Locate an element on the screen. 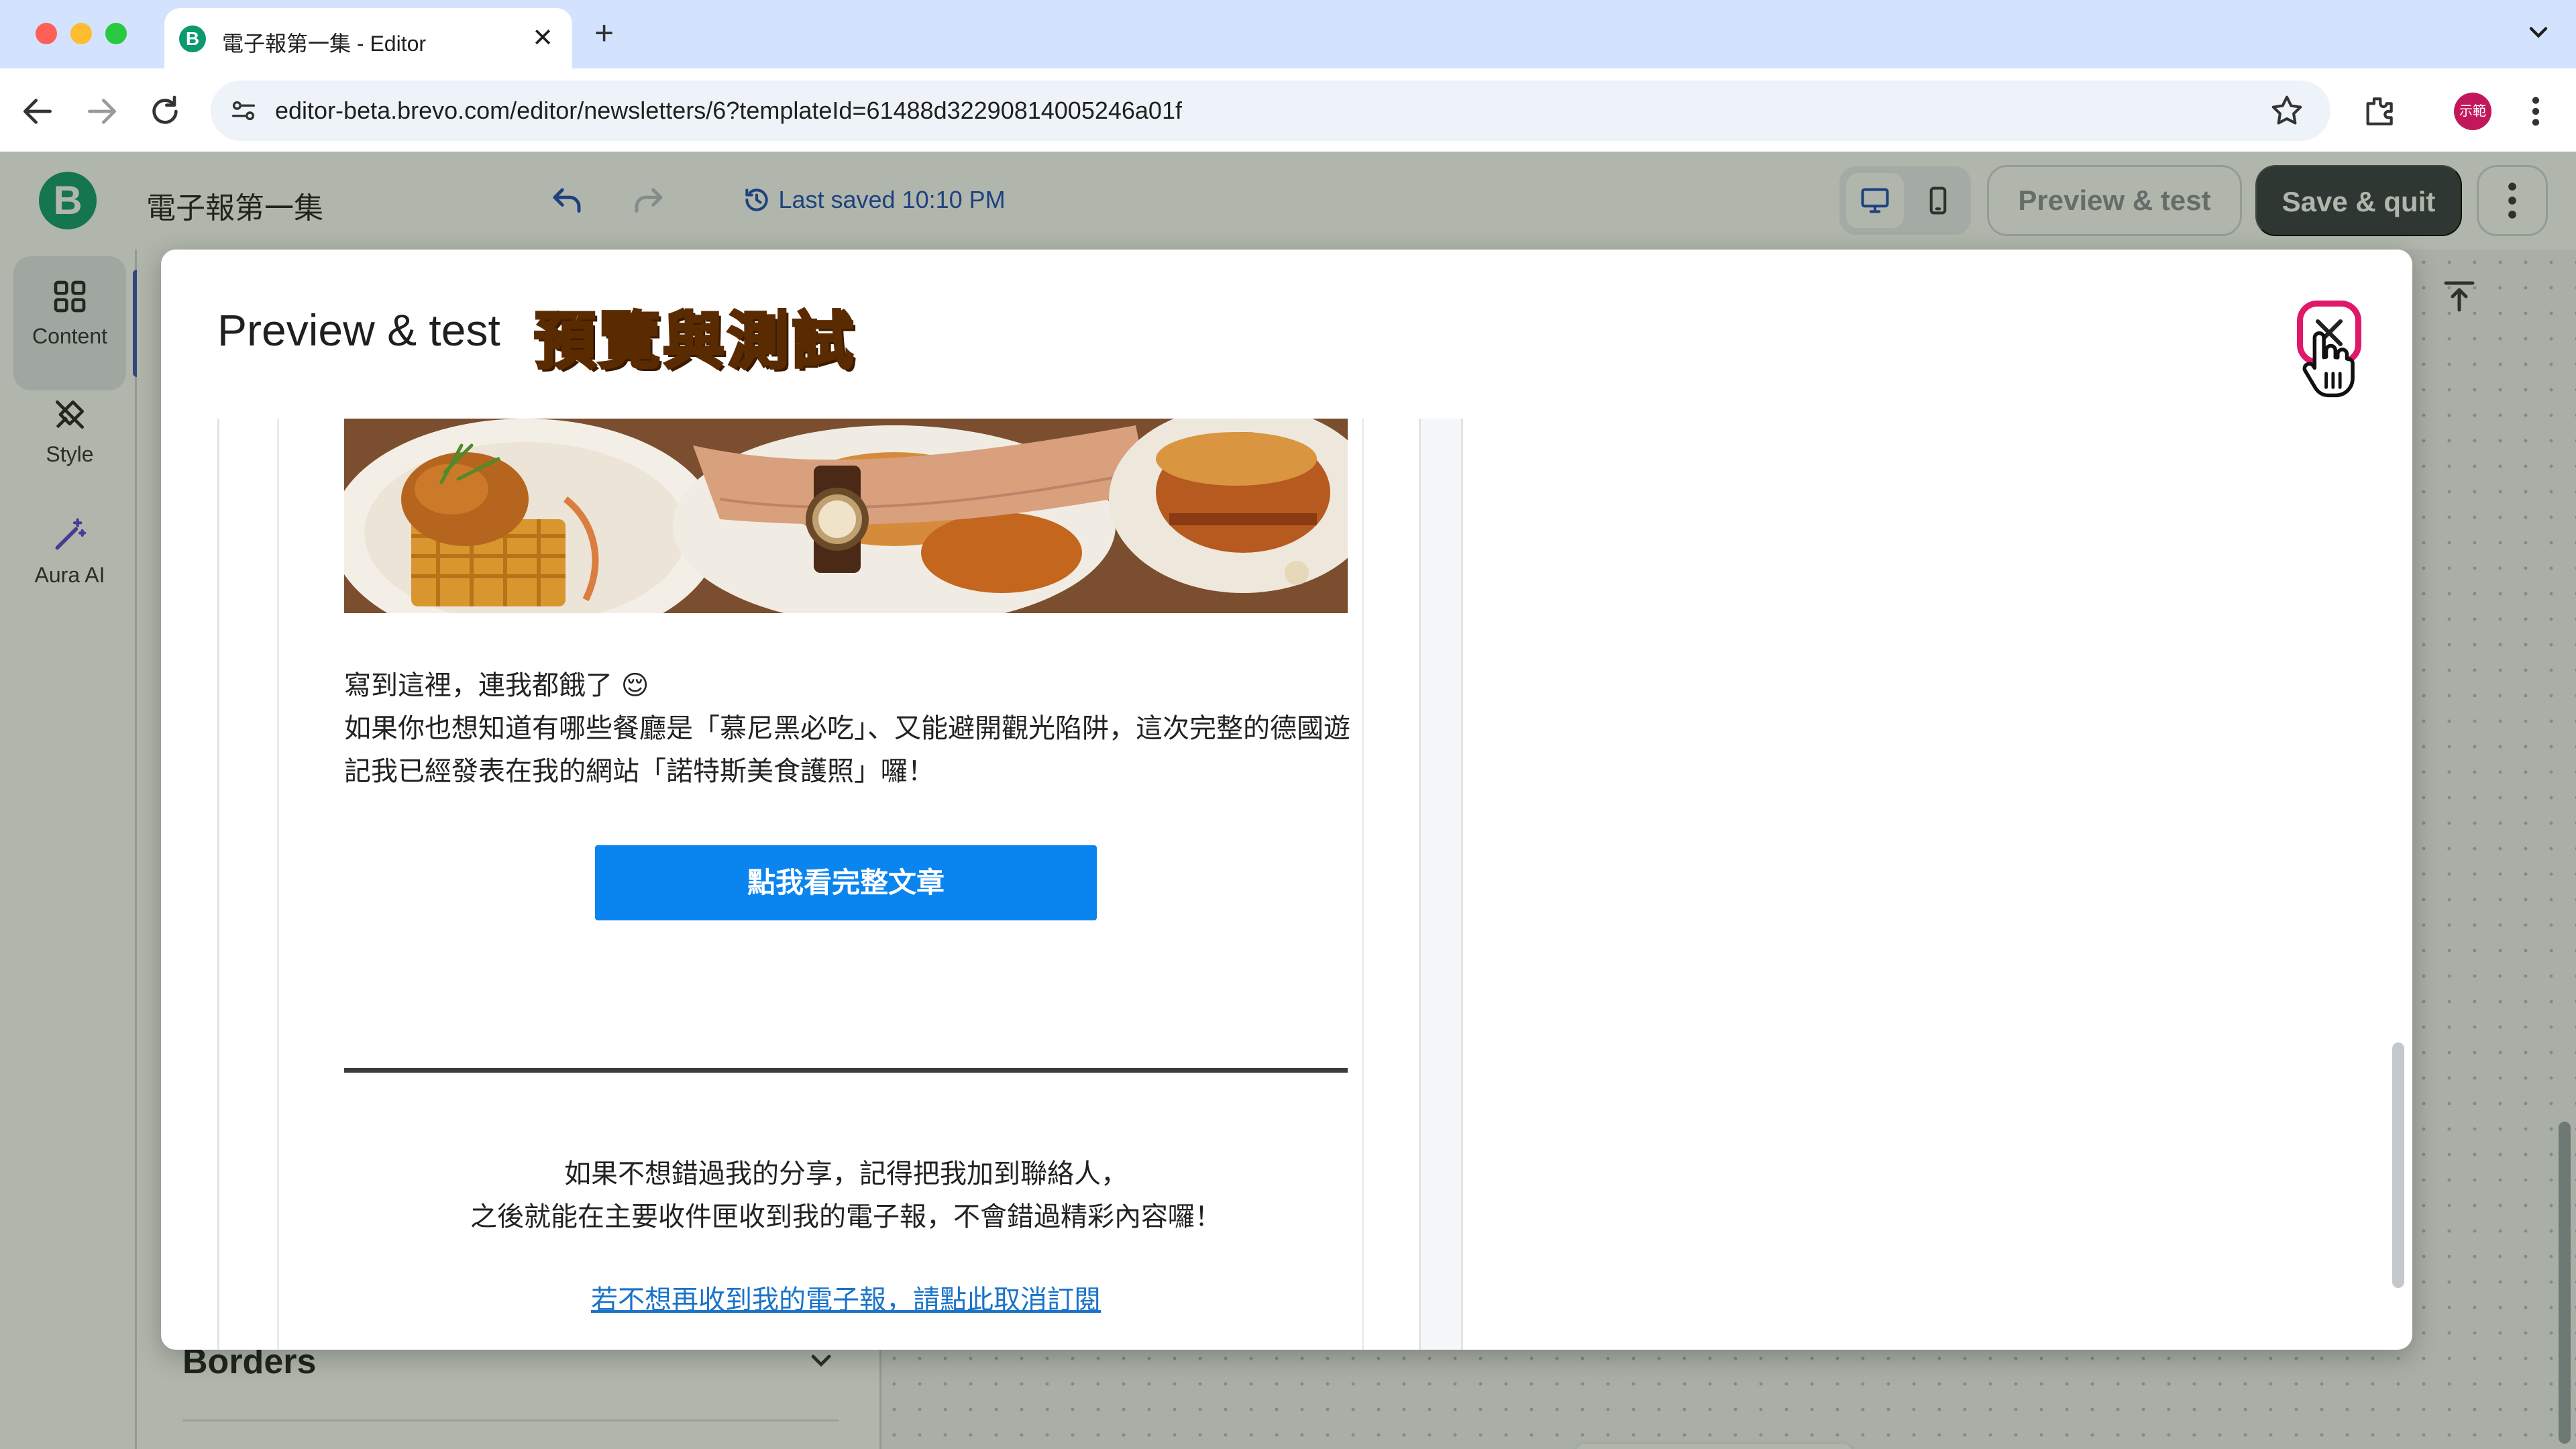 This screenshot has width=2576, height=1449. modal-title: Preview & test is located at coordinates (358, 330).